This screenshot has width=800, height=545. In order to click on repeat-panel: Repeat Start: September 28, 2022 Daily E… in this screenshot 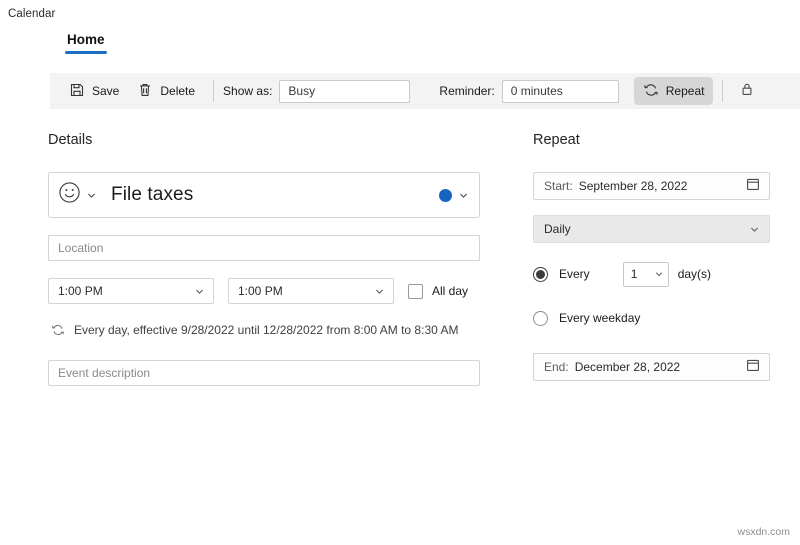, I will do `click(651, 256)`.